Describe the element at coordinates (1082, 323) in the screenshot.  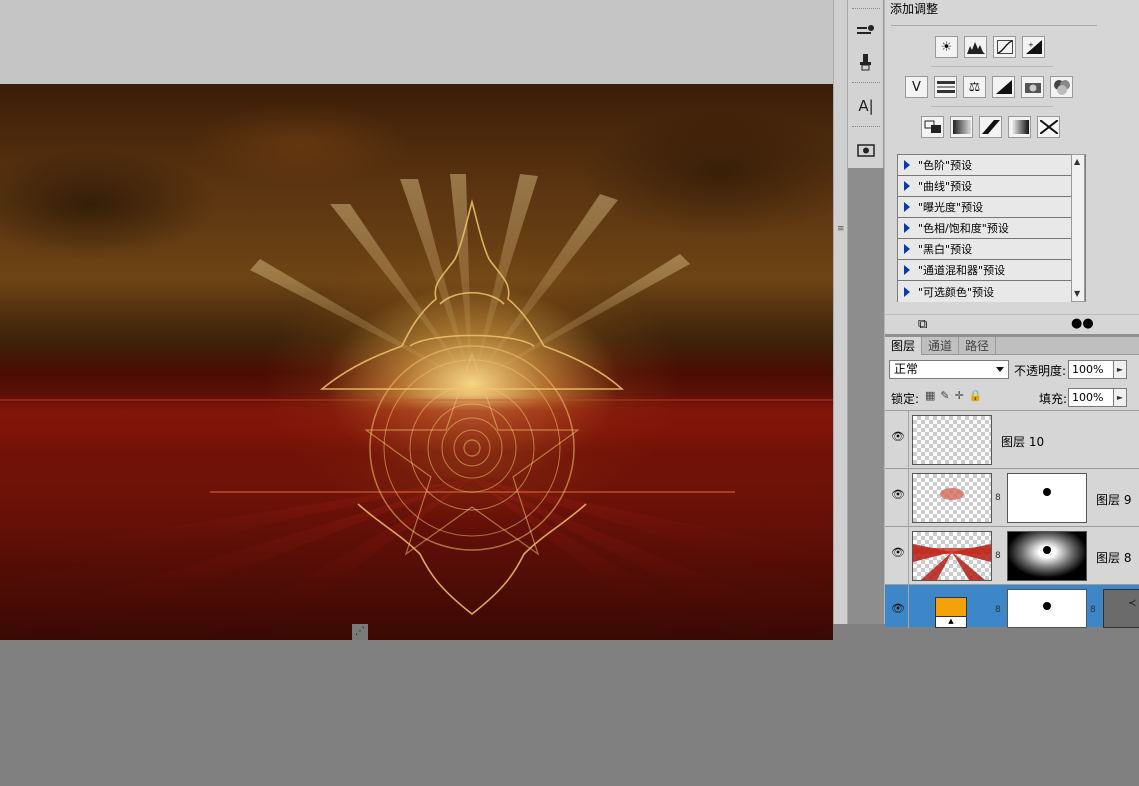
I see `clip-to-layer-icon: ●●` at that location.